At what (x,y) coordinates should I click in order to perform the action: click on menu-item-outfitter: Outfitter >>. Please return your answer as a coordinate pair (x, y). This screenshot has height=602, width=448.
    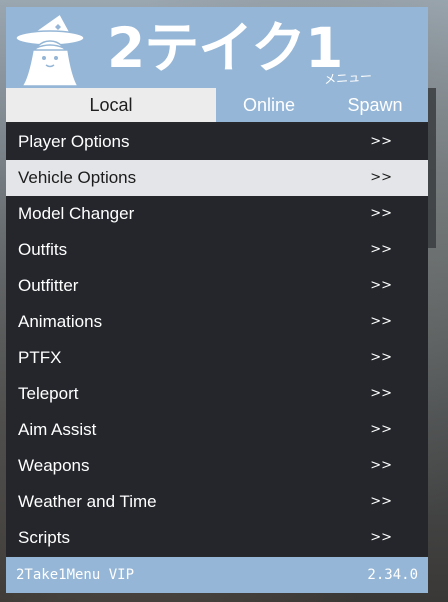
    Looking at the image, I should click on (217, 286).